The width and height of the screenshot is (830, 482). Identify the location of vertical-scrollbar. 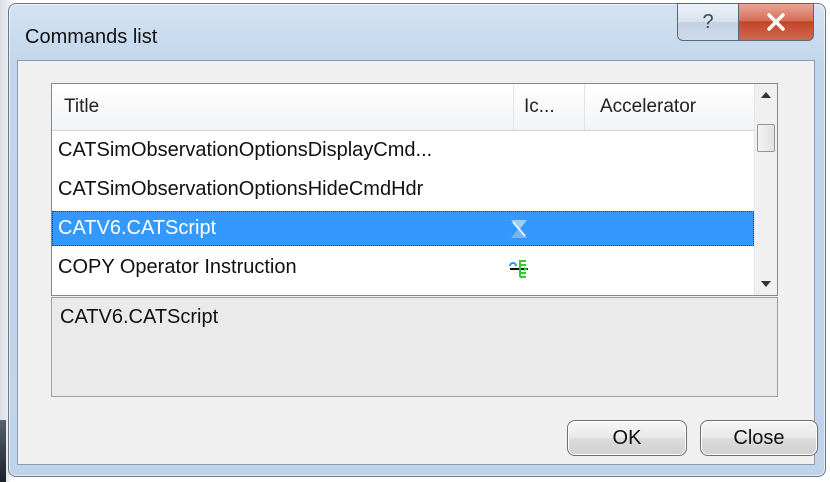
(765, 189).